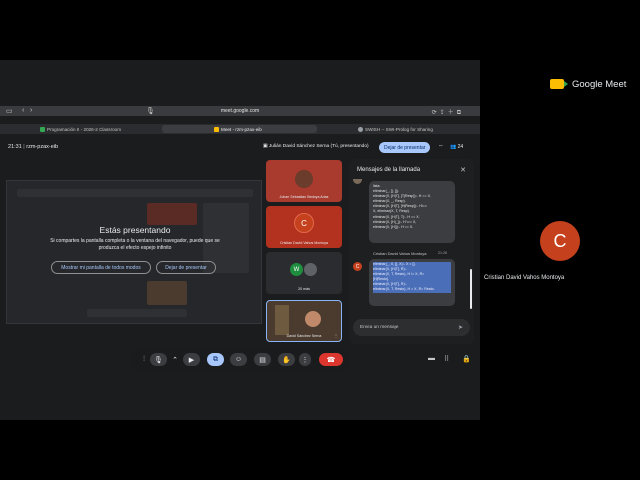 This screenshot has width=640, height=480. What do you see at coordinates (144, 359) in the screenshot?
I see `audio-levels-icon: ⫶` at bounding box center [144, 359].